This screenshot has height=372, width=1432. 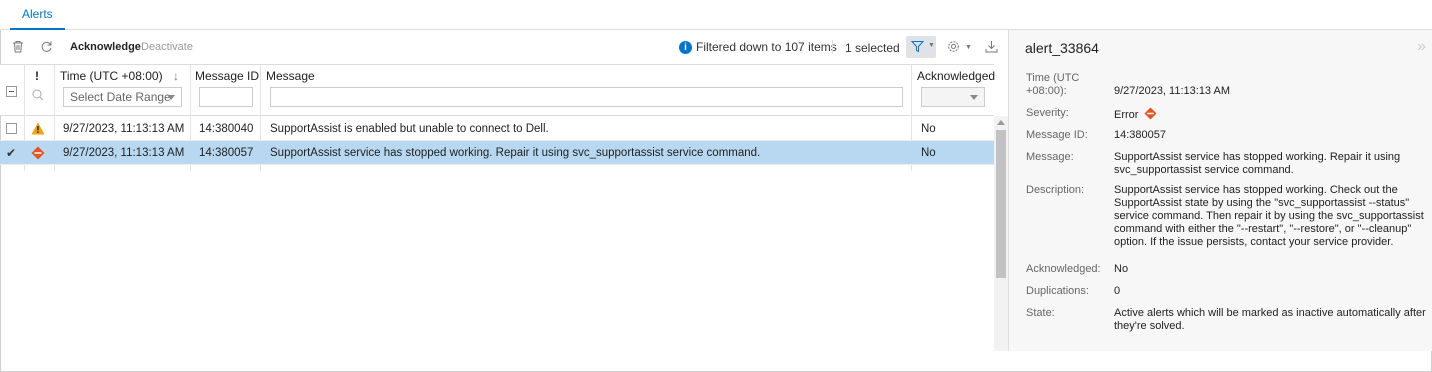 I want to click on warning-icon, so click(x=38, y=130).